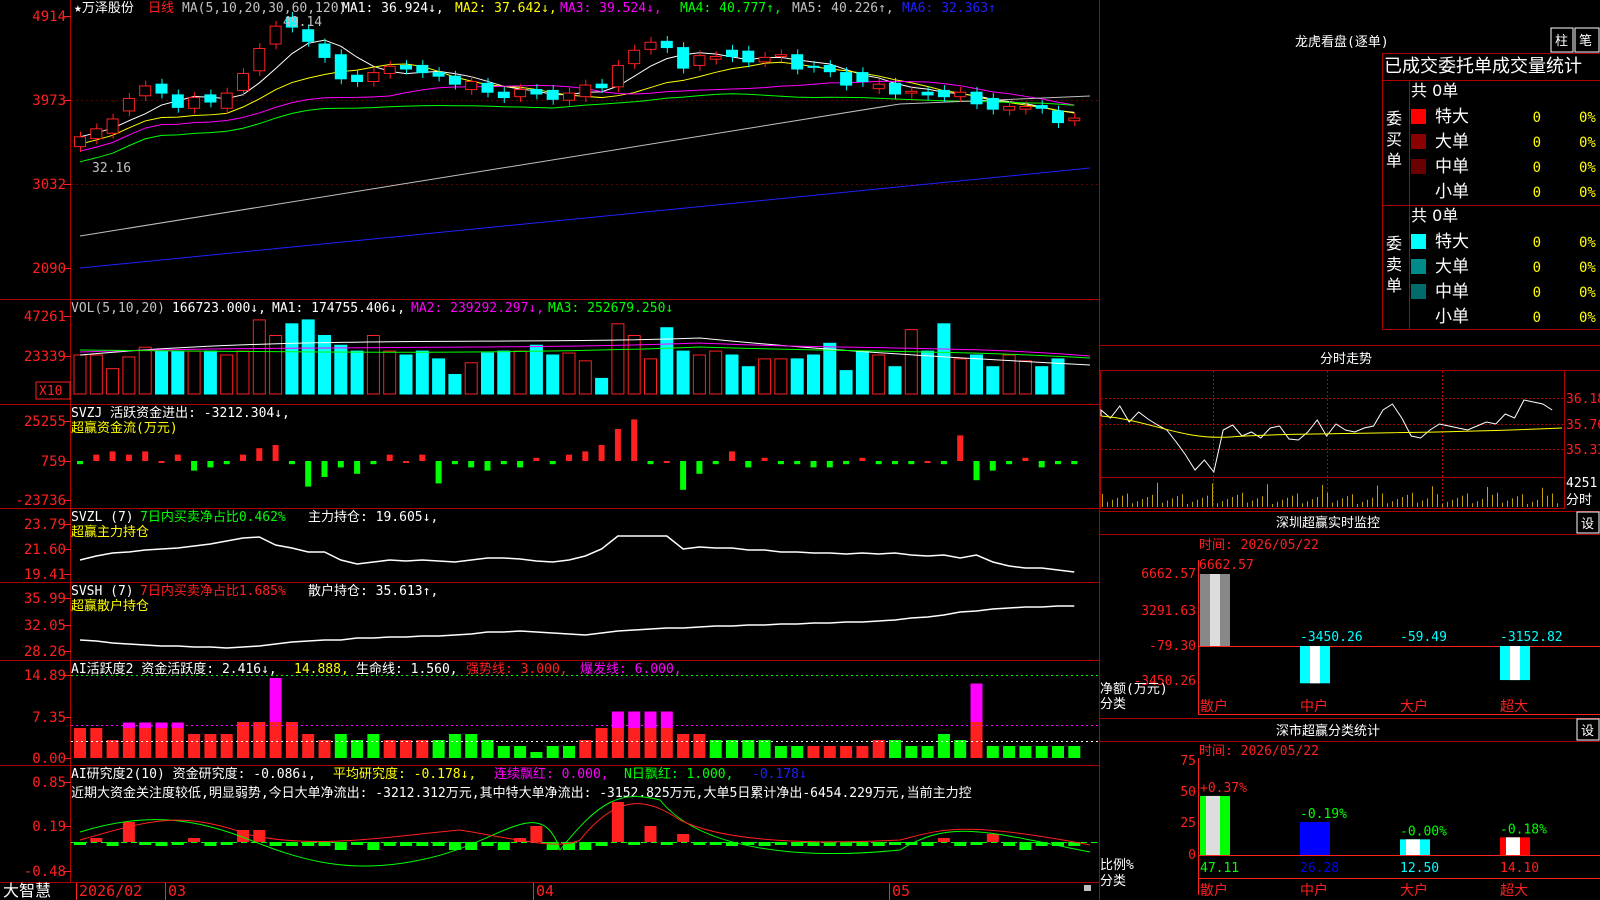 This screenshot has width=1600, height=900. I want to click on ai2-v4: N日飘红: 1.000,, so click(678, 774).